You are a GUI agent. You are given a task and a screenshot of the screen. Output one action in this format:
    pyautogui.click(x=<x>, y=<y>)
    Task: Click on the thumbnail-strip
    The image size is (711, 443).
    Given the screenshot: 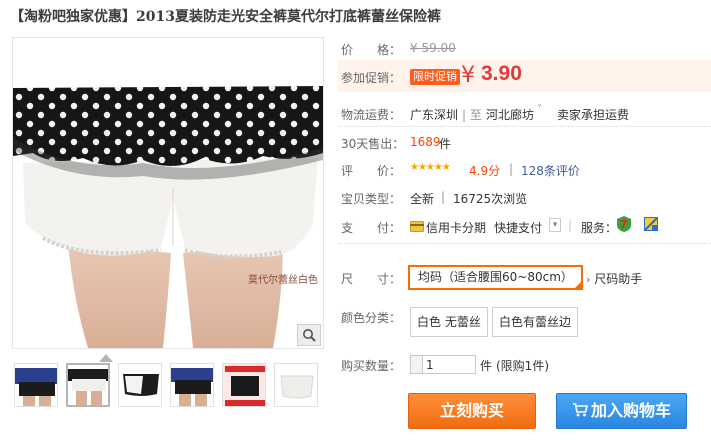 What is the action you would take?
    pyautogui.click(x=169, y=381)
    